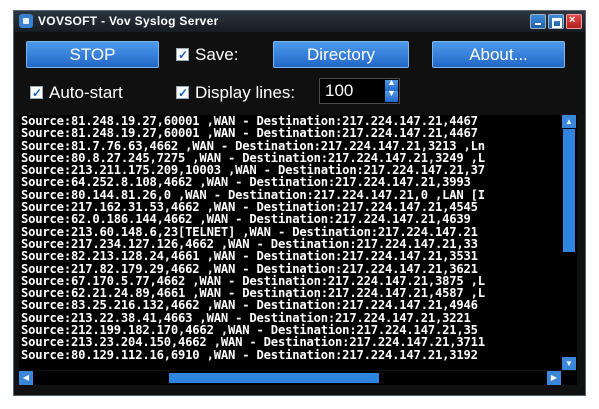  I want to click on chevron-up-icon: ▲, so click(391, 82).